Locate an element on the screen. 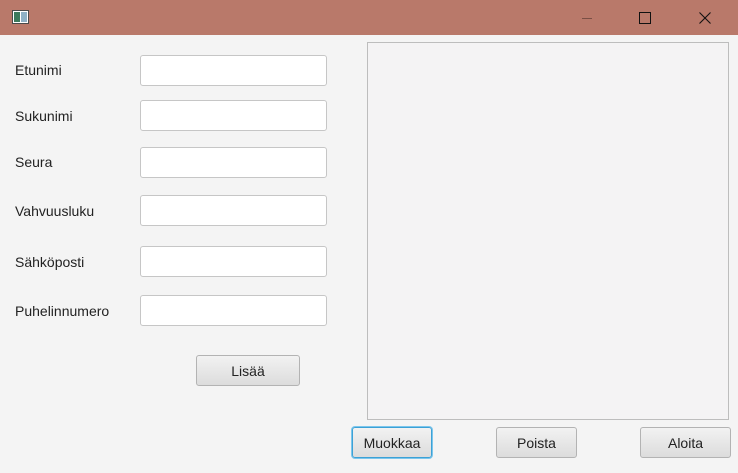 The image size is (738, 473). delete-button: Poista is located at coordinates (536, 442).